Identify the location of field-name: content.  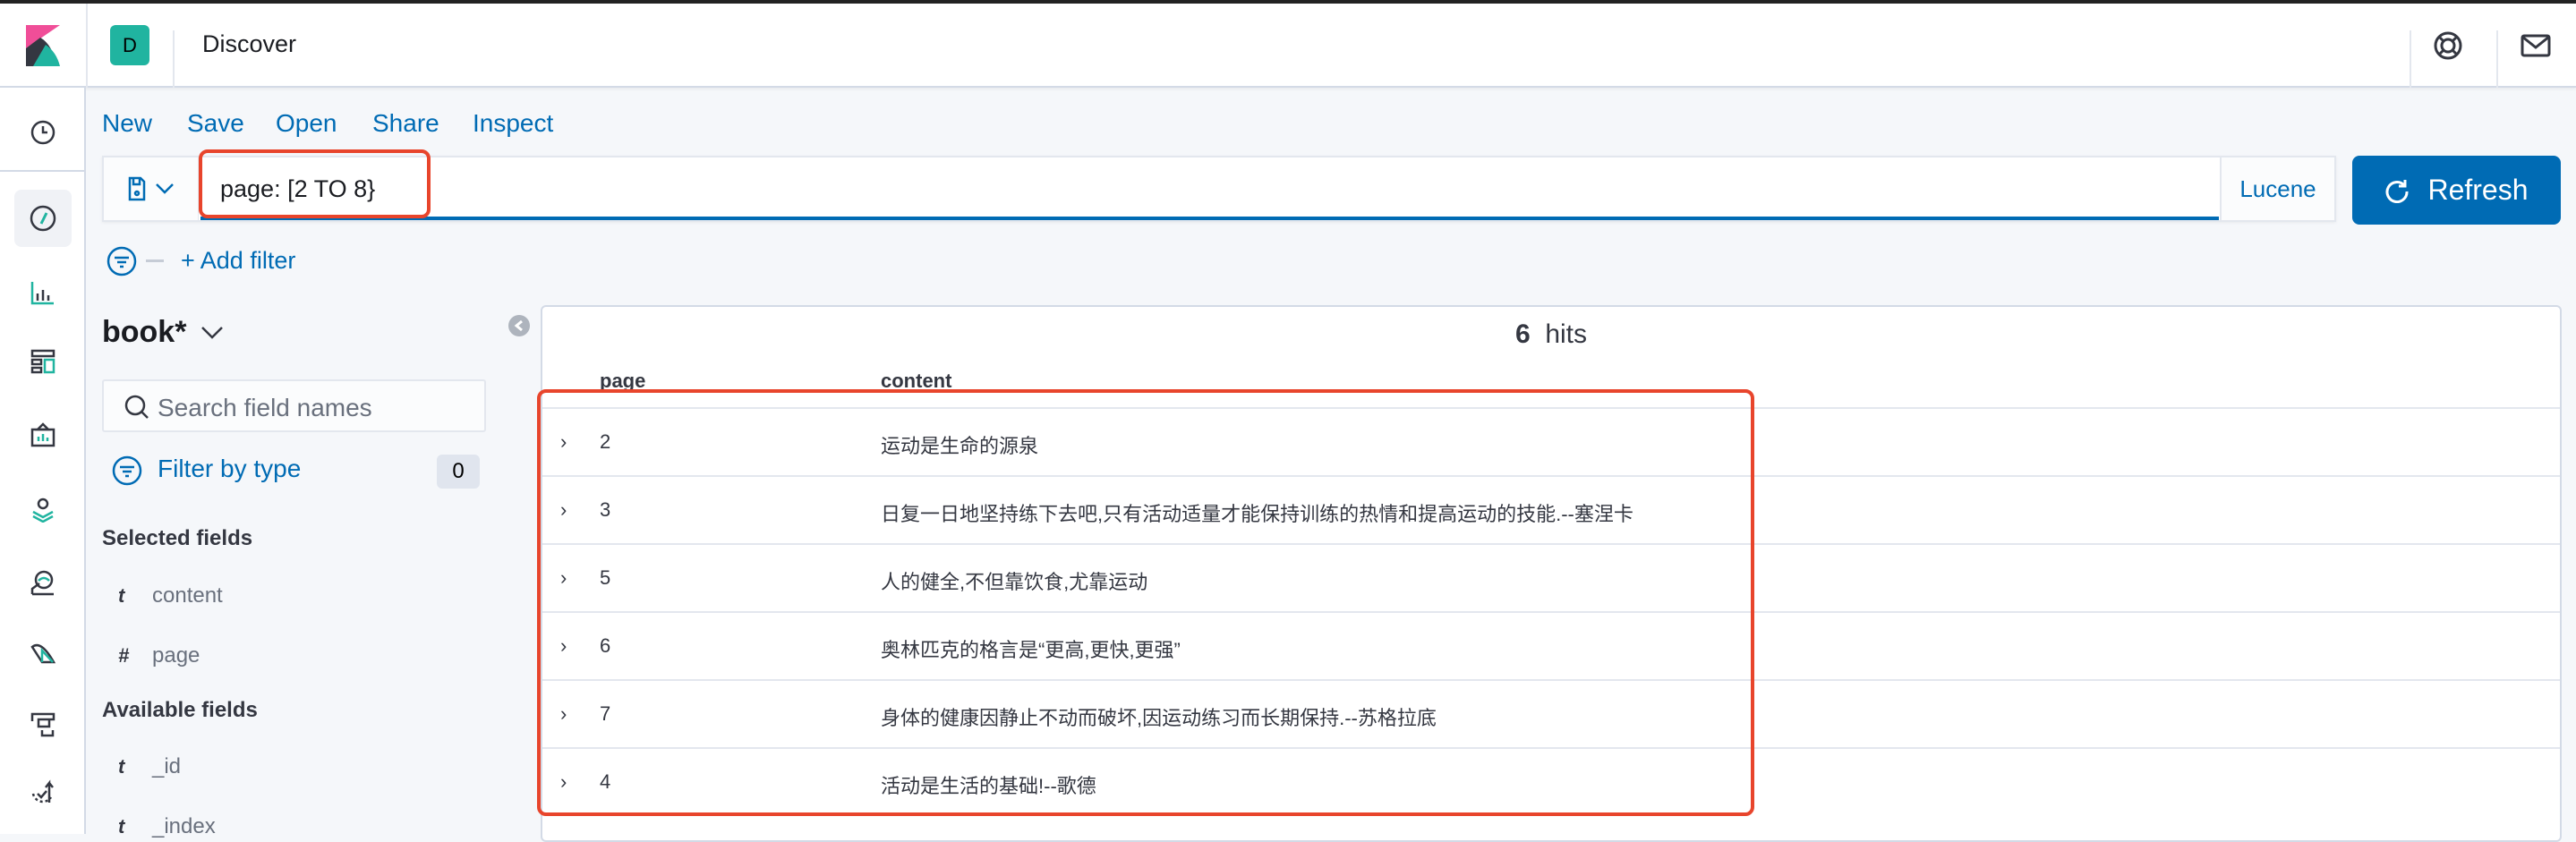
(187, 595).